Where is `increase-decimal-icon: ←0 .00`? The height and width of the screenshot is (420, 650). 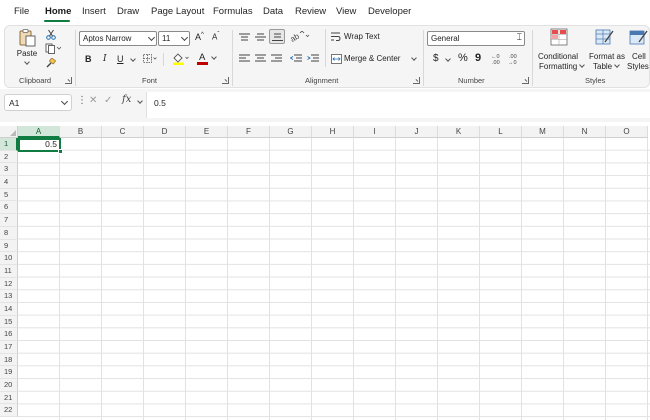 increase-decimal-icon: ←0 .00 is located at coordinates (497, 58).